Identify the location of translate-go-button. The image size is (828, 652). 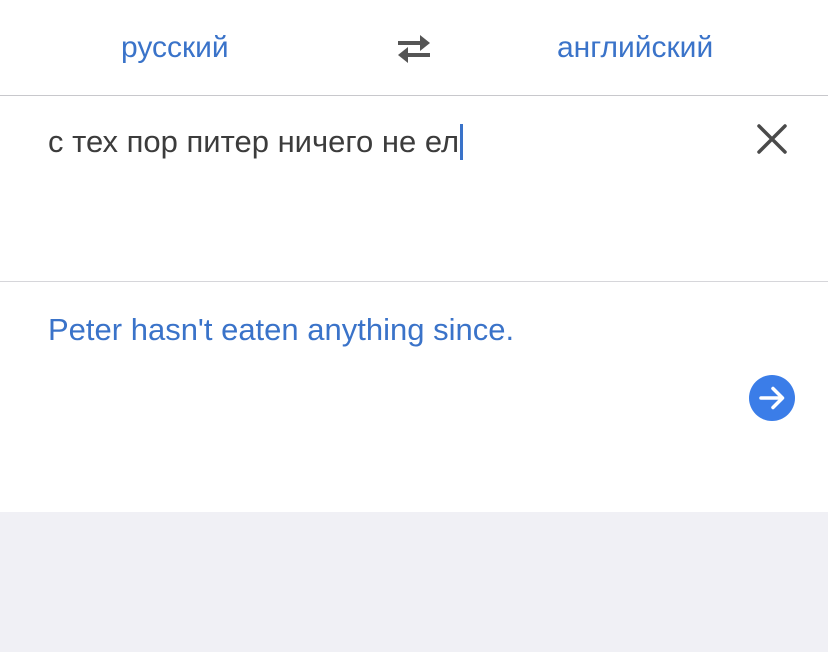
(772, 398).